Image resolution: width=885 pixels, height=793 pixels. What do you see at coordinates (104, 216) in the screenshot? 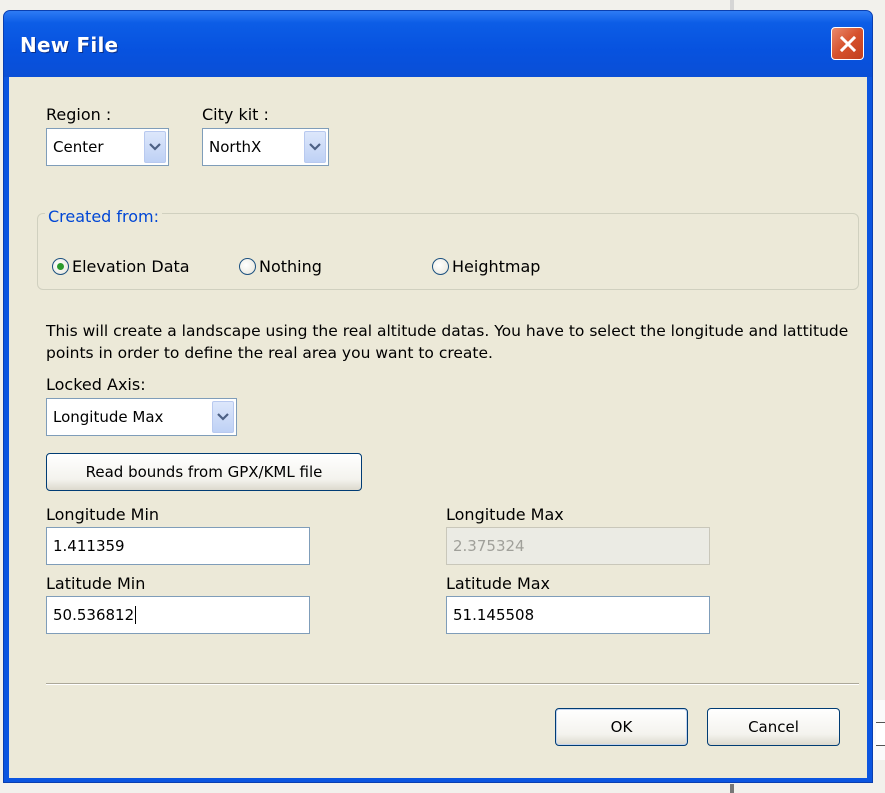
I see `created-from-legend: Created from:` at bounding box center [104, 216].